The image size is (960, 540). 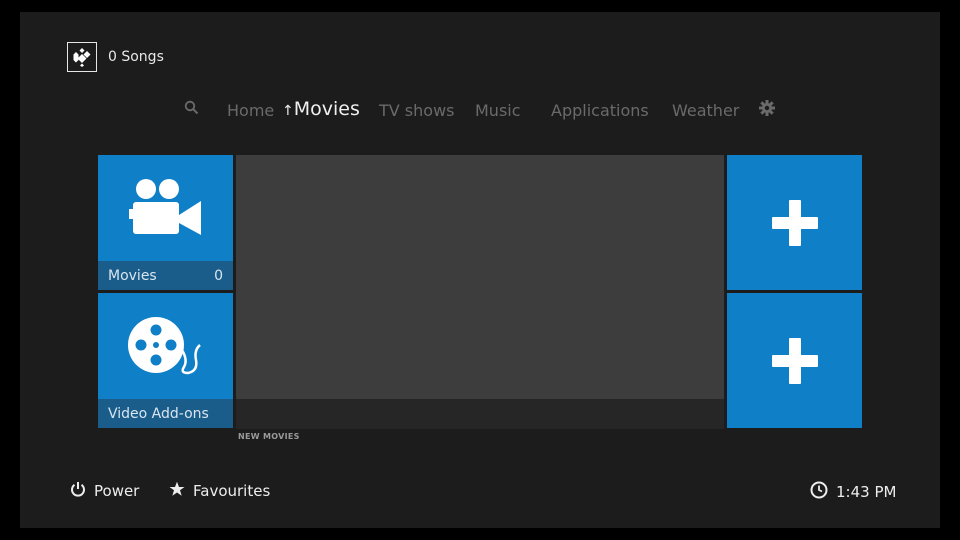 I want to click on menu-item-movies: ↑Movies, so click(x=321, y=109).